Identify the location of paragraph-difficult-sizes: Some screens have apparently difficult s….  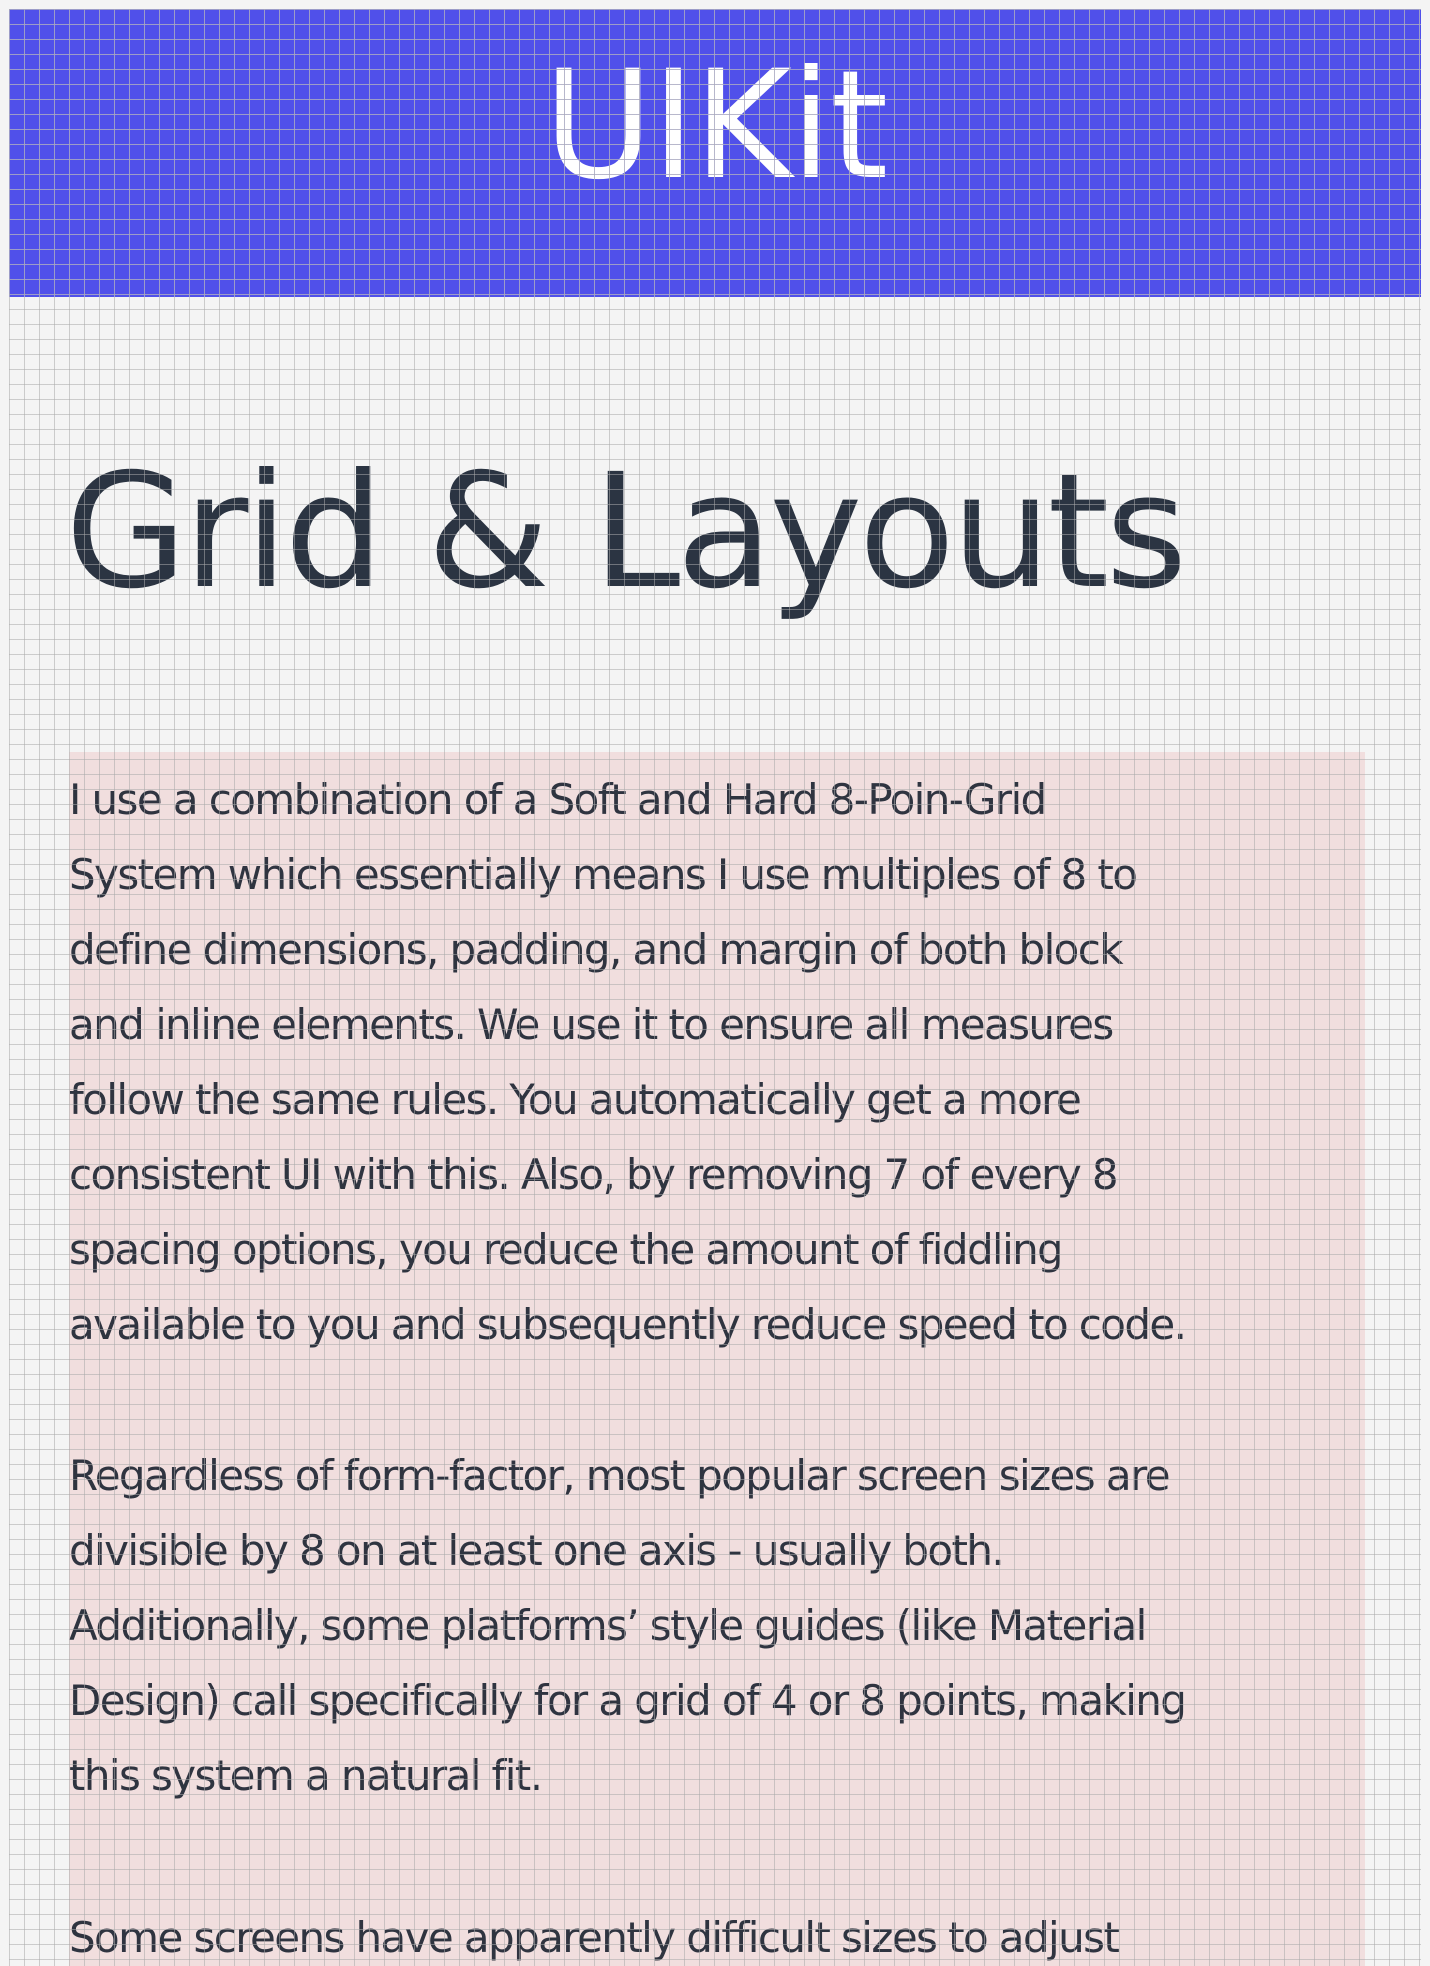
(594, 1937).